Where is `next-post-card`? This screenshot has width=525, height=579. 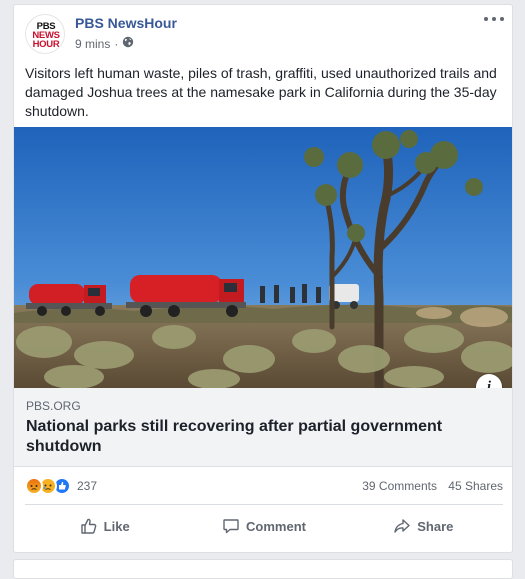
next-post-card is located at coordinates (263, 569).